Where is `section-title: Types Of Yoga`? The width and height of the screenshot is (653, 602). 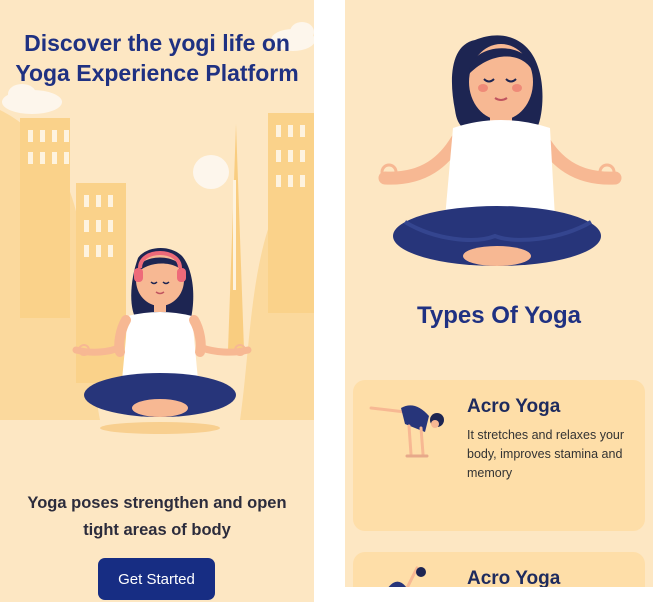
section-title: Types Of Yoga is located at coordinates (499, 315).